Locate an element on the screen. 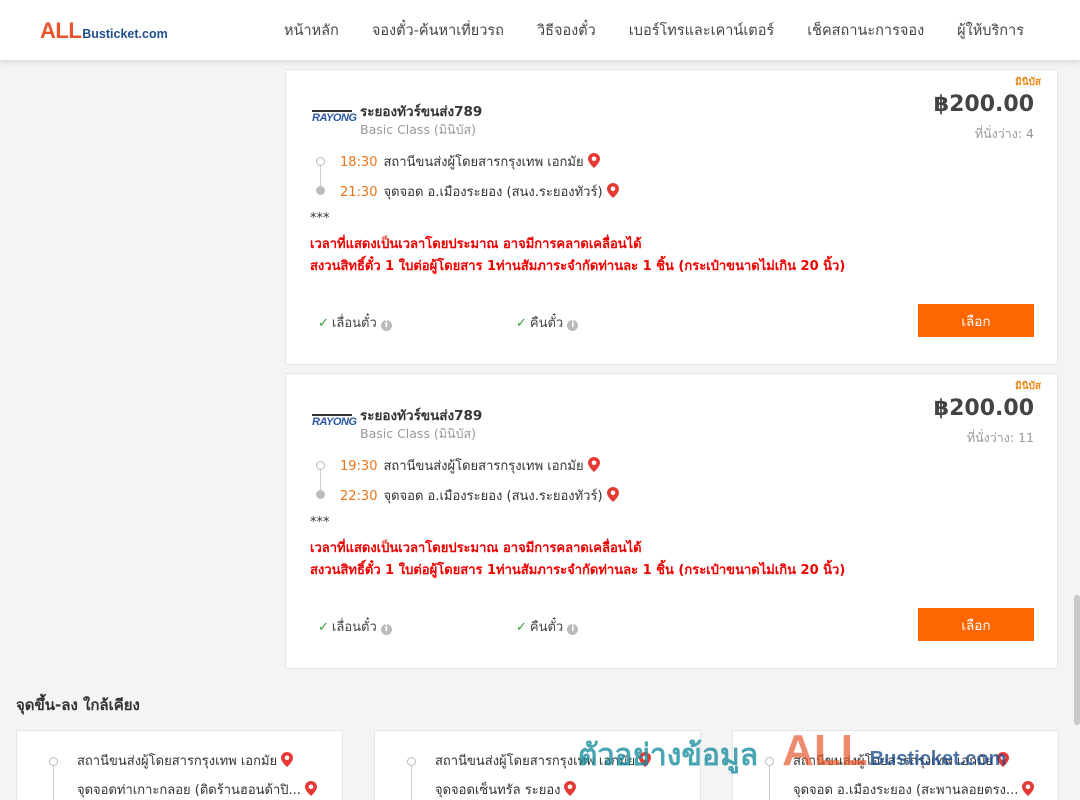 The height and width of the screenshot is (800, 1080). departure-time: 19:30 is located at coordinates (359, 466).